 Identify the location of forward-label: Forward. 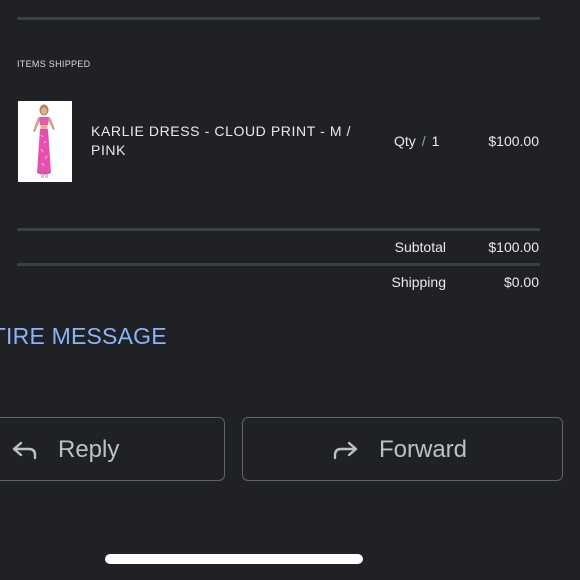
(423, 449).